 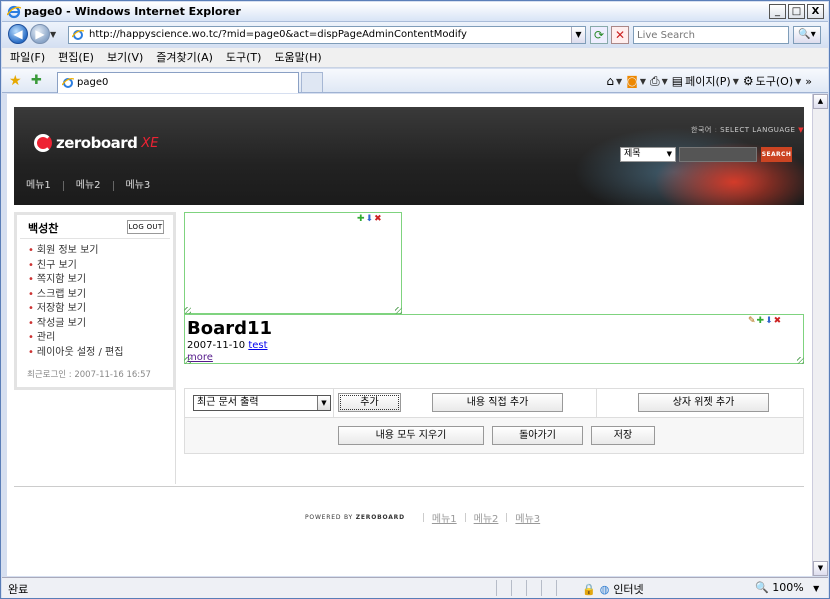 I want to click on add-widget-button: 추가, so click(x=369, y=402).